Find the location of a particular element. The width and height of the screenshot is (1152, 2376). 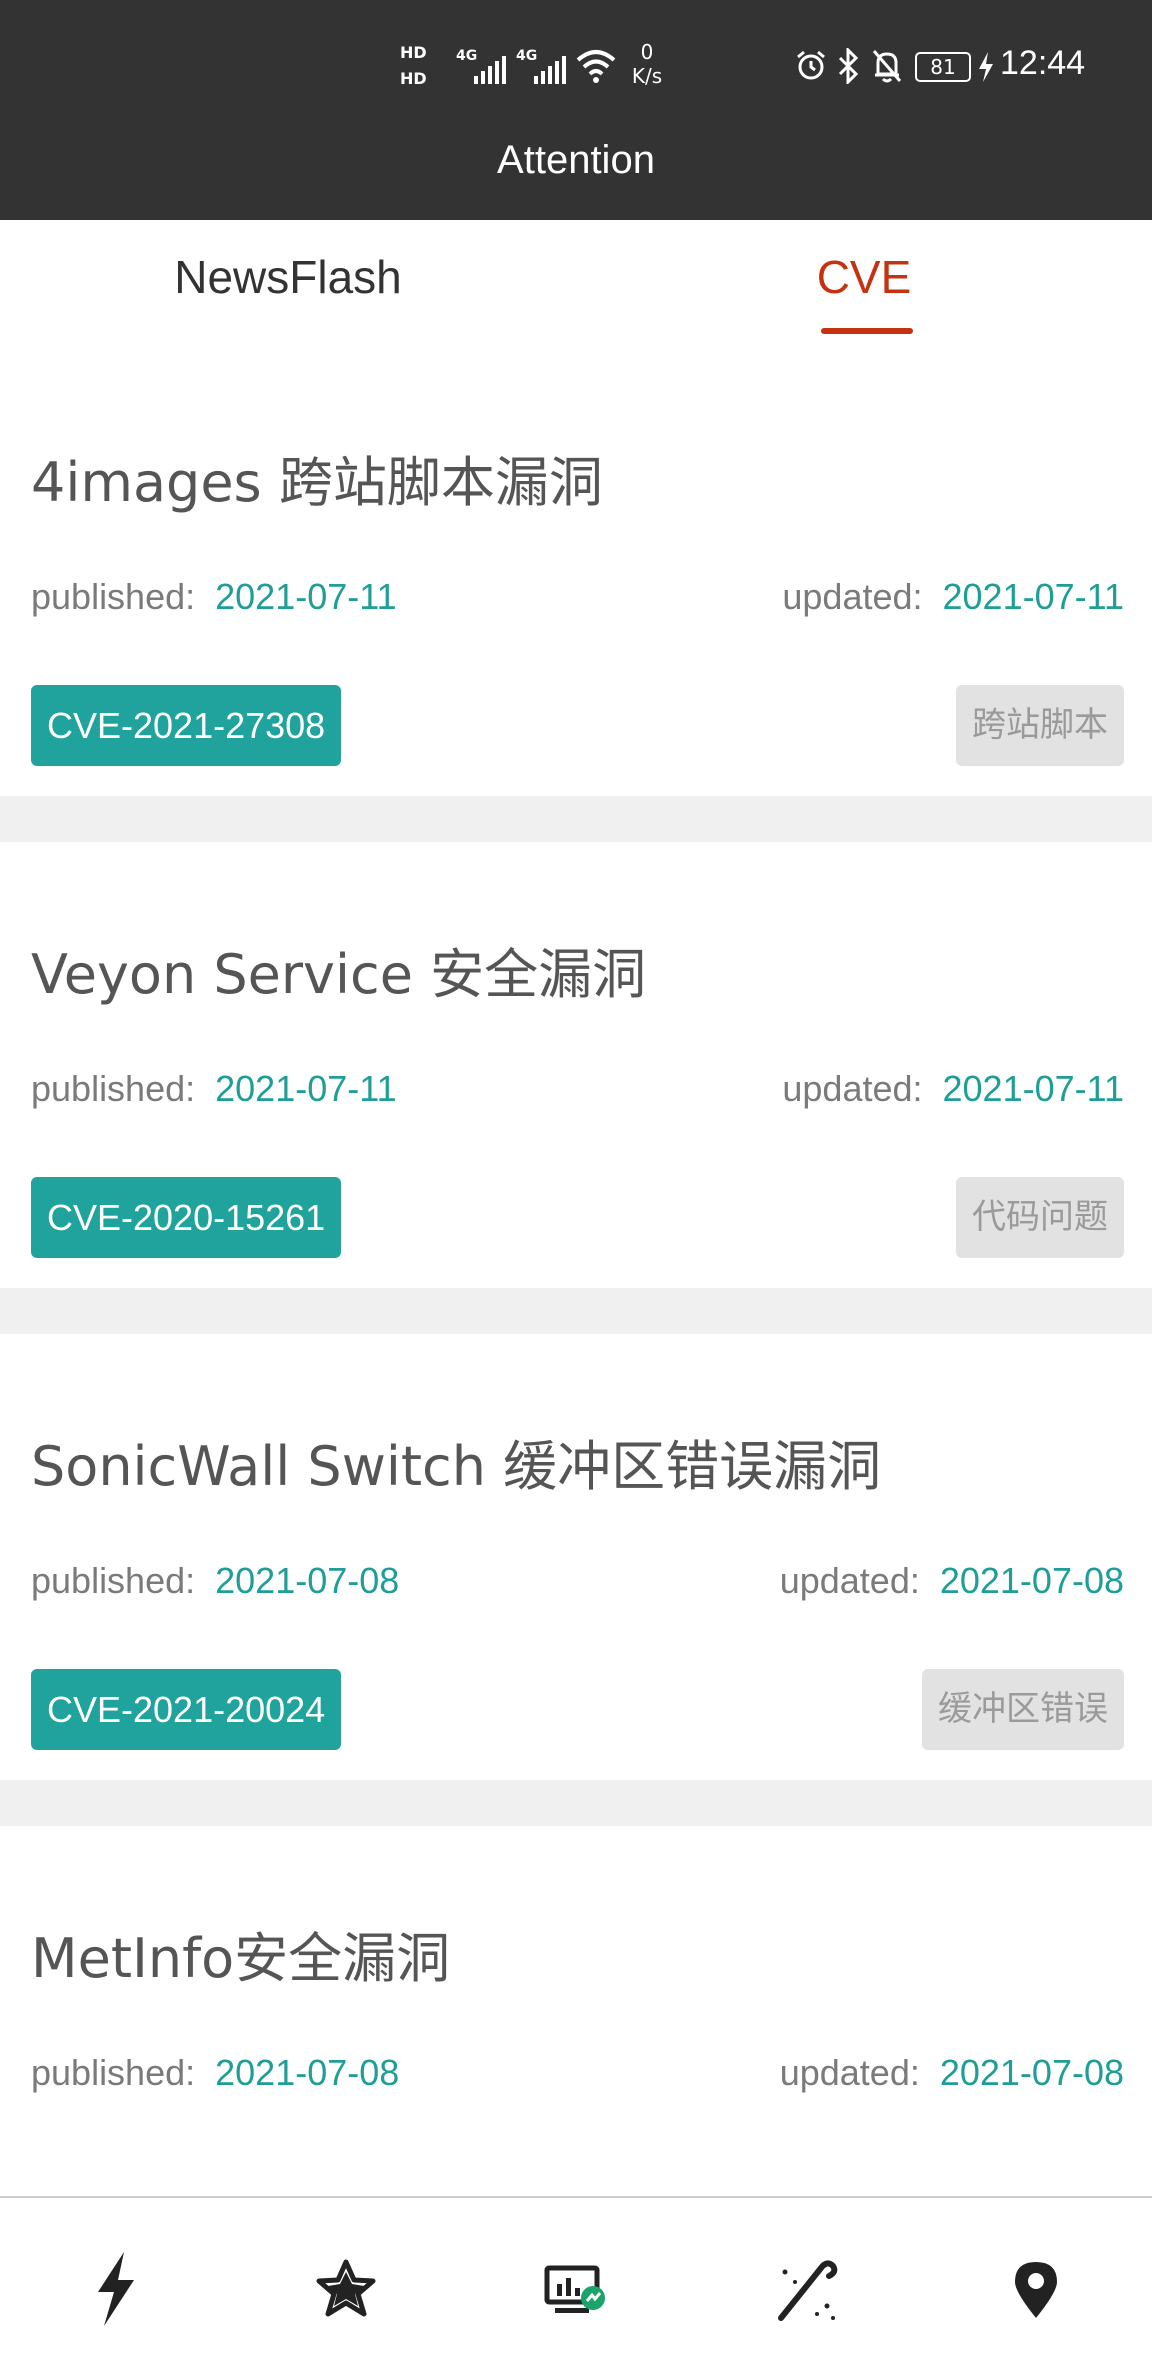

item-title: Veyon Service 安全漏洞 is located at coordinates (339, 974).